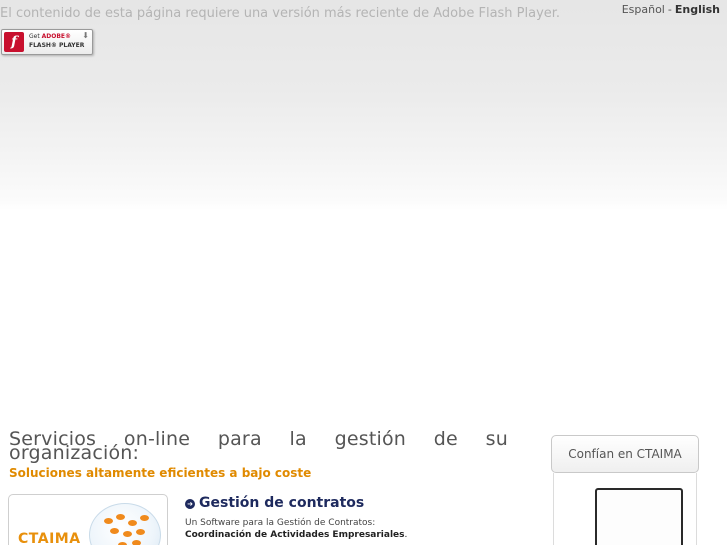 Image resolution: width=727 pixels, height=545 pixels. Describe the element at coordinates (34, 36) in the screenshot. I see `flash-badge-get: Get` at that location.